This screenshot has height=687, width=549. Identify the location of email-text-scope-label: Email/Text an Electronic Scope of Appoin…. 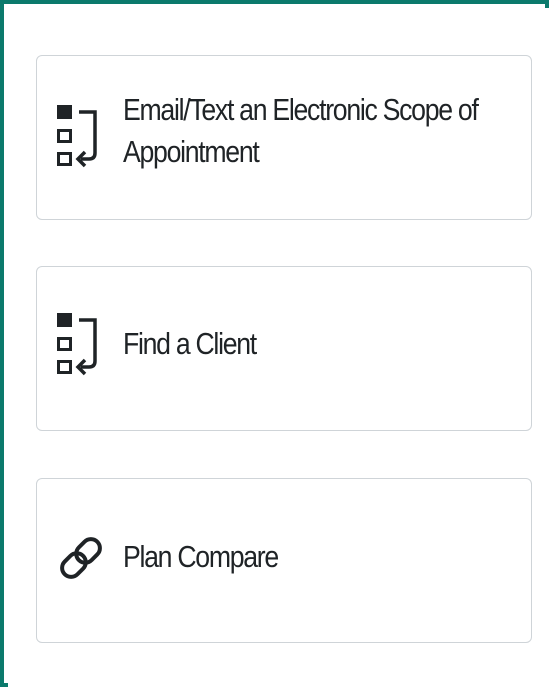
(301, 130).